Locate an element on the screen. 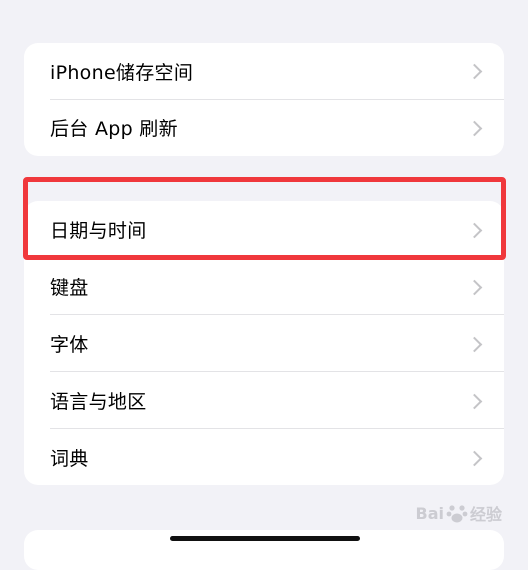  row-label-keyboard: 键盘 is located at coordinates (69, 288).